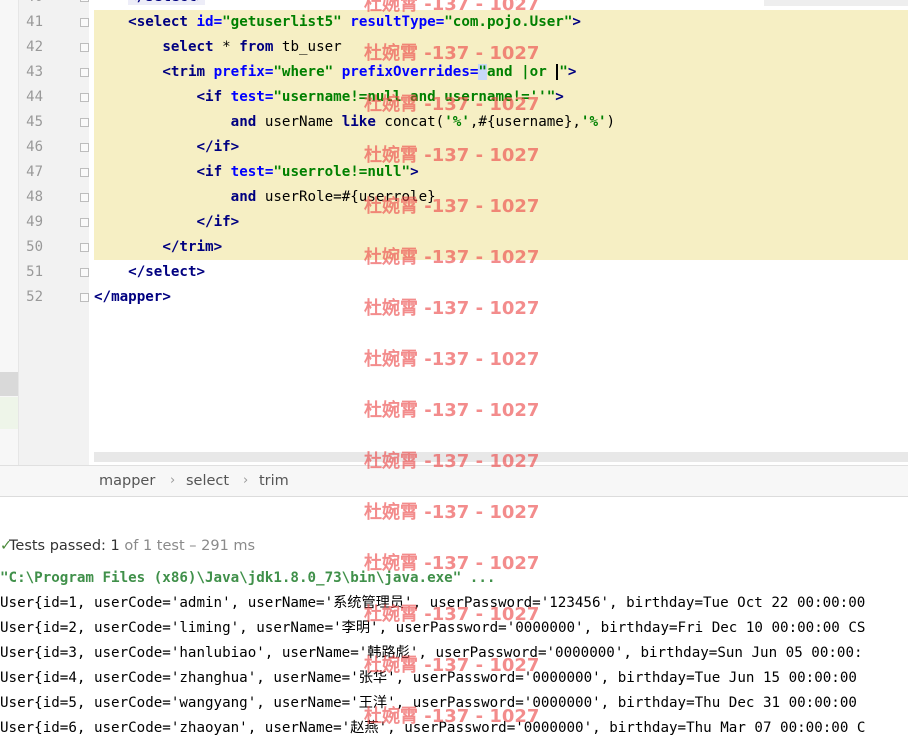  I want to click on code-token: "com.pojo.User", so click(508, 22).